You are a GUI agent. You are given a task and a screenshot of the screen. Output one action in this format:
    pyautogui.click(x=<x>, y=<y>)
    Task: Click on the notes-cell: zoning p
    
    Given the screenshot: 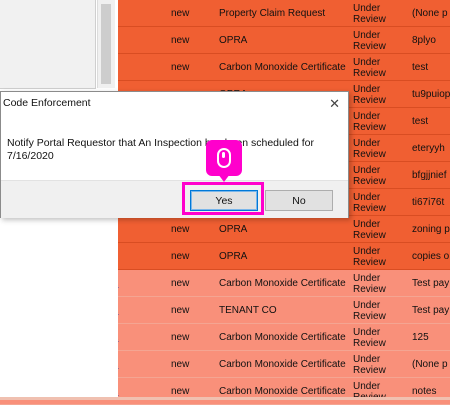 What is the action you would take?
    pyautogui.click(x=431, y=229)
    